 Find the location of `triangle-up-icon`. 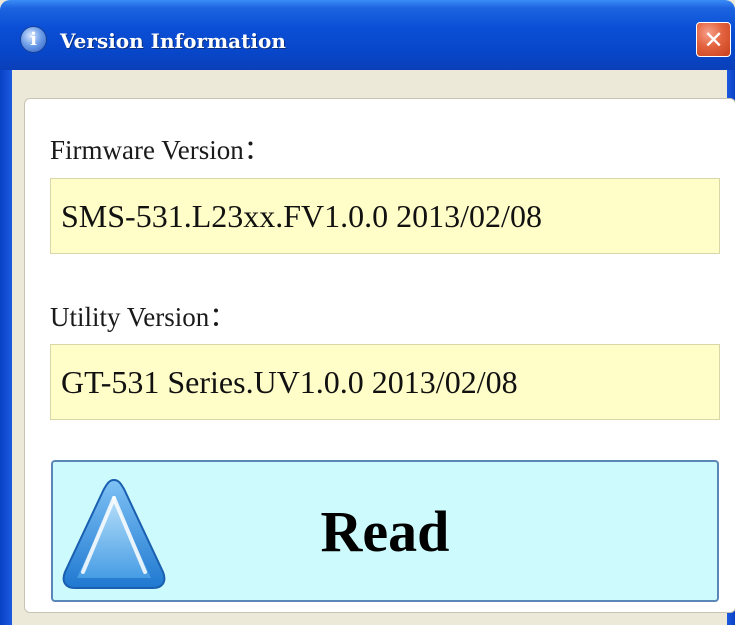

triangle-up-icon is located at coordinates (114, 533).